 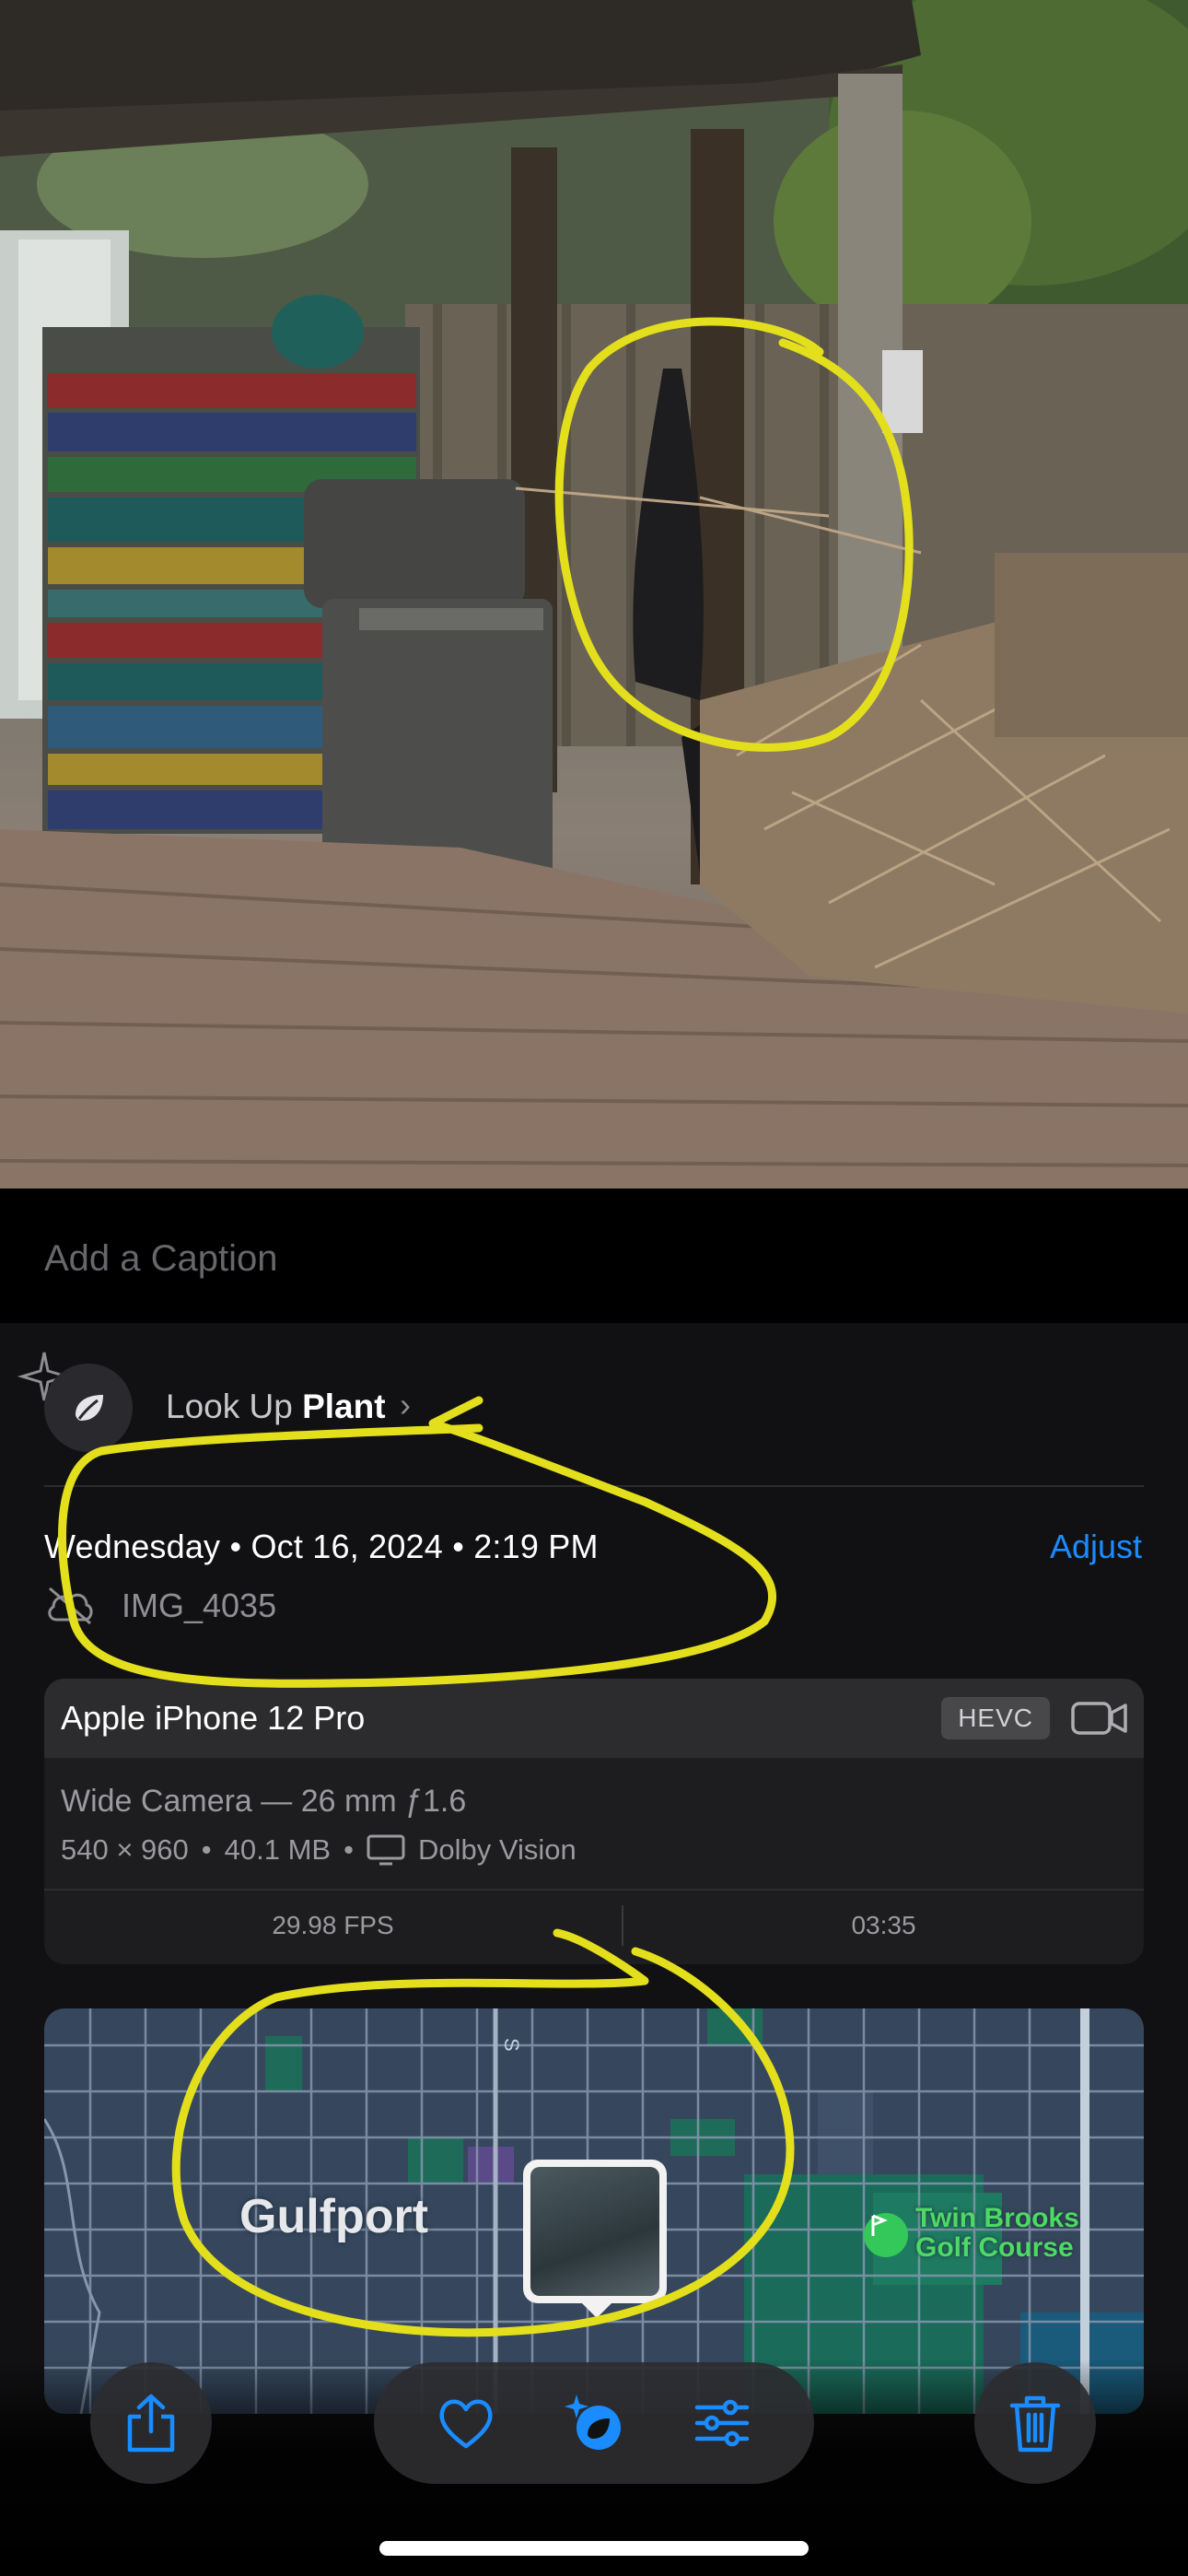 I want to click on resolution: 540 × 960, so click(x=125, y=1849).